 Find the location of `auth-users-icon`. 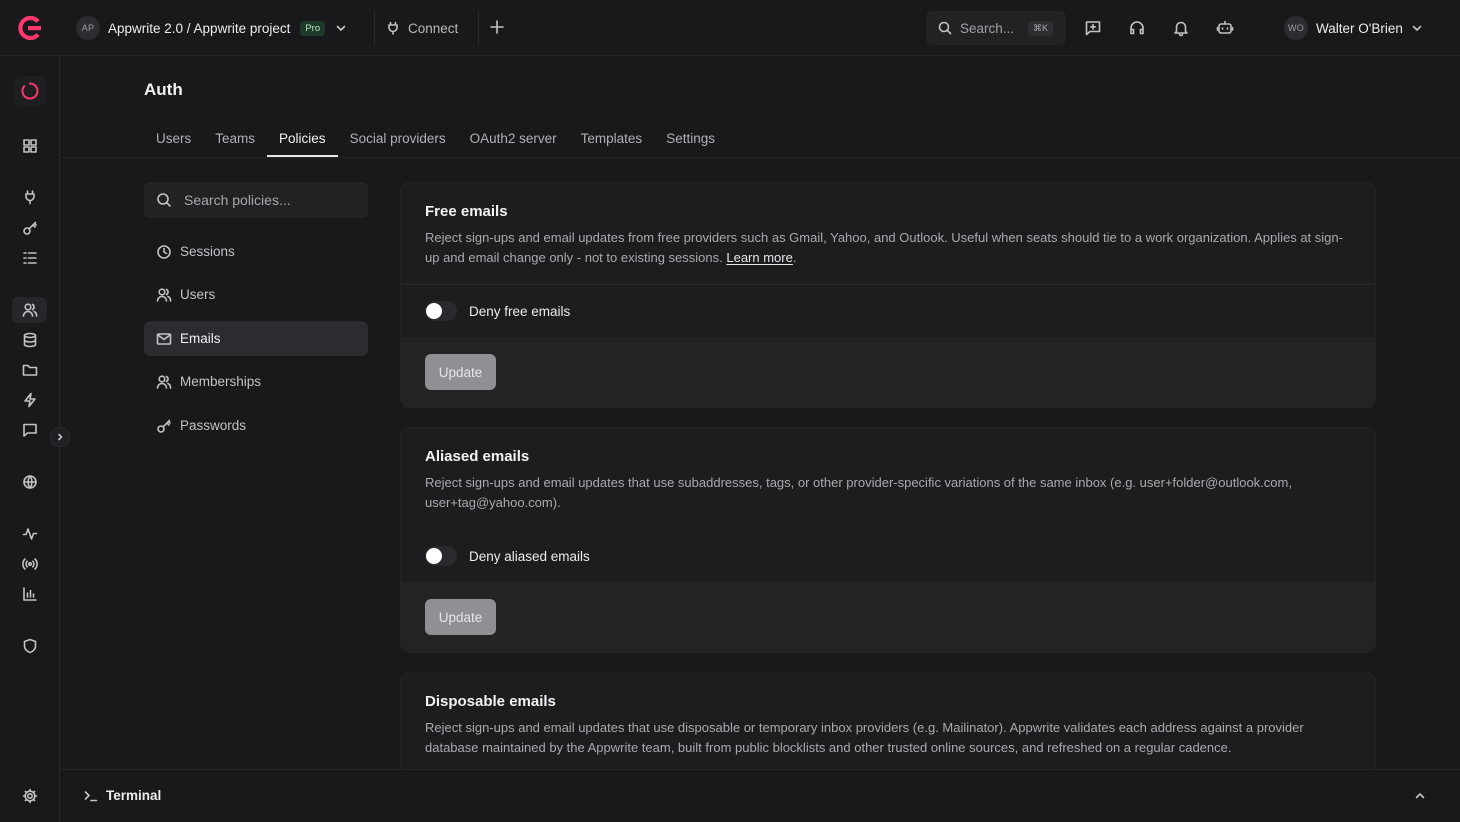

auth-users-icon is located at coordinates (29, 310).